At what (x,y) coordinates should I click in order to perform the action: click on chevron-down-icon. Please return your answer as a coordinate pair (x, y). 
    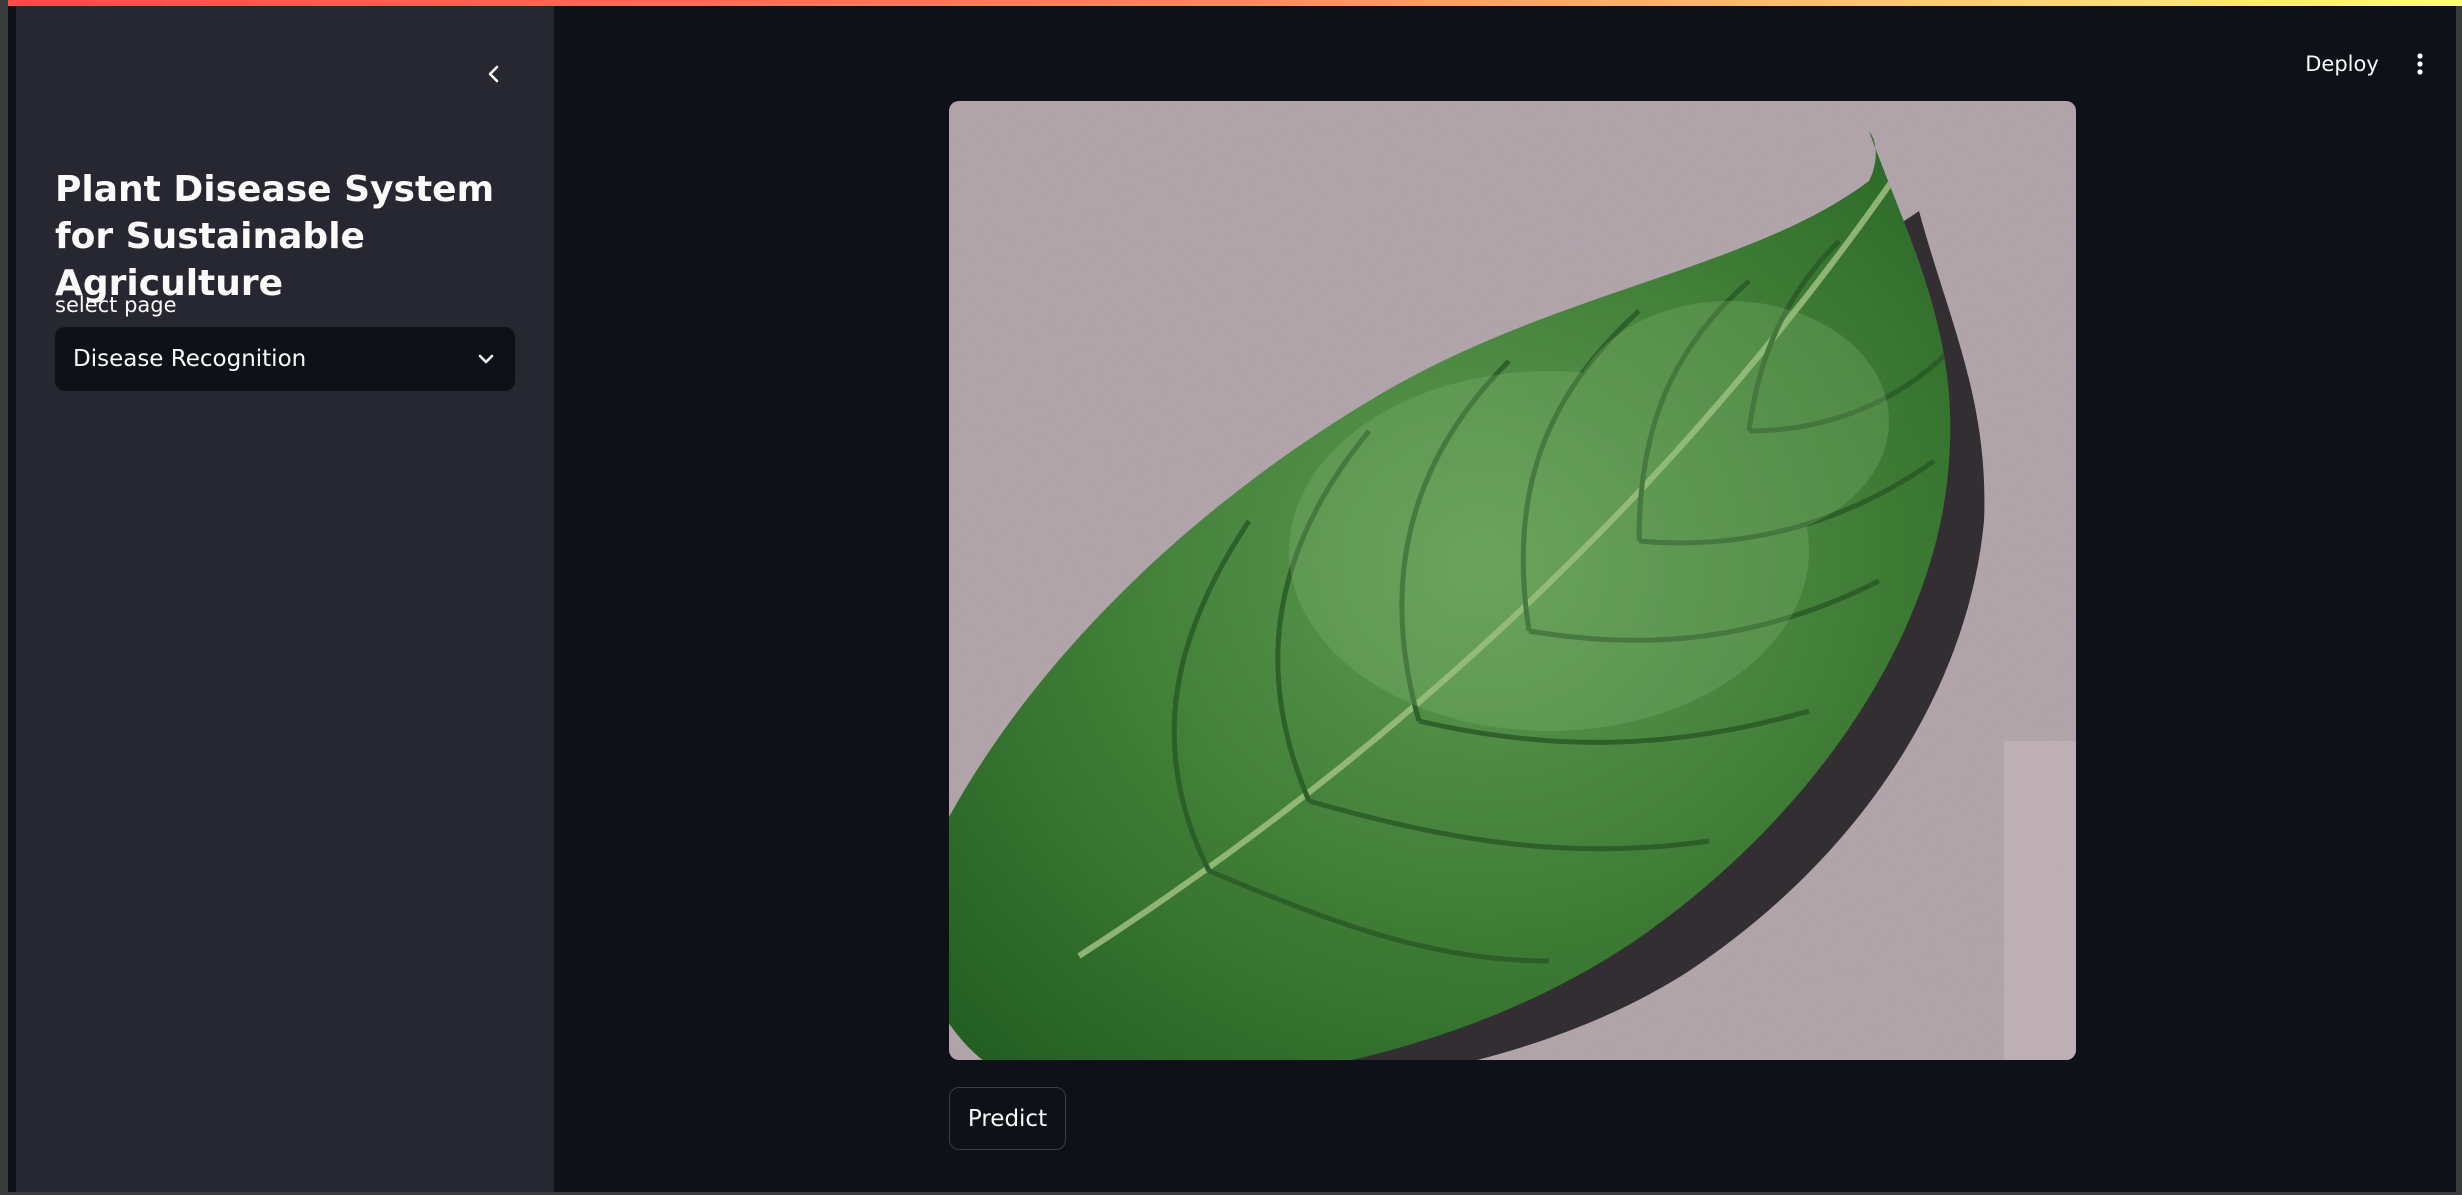
    Looking at the image, I should click on (486, 359).